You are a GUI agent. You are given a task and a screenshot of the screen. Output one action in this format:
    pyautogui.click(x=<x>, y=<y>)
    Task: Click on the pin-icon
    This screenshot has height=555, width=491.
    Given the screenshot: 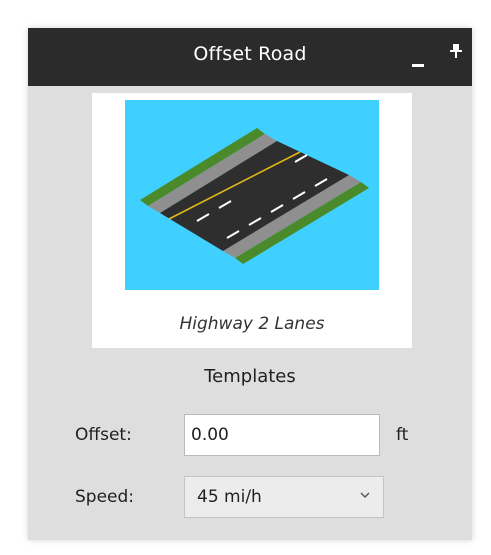 What is the action you would take?
    pyautogui.click(x=456, y=51)
    